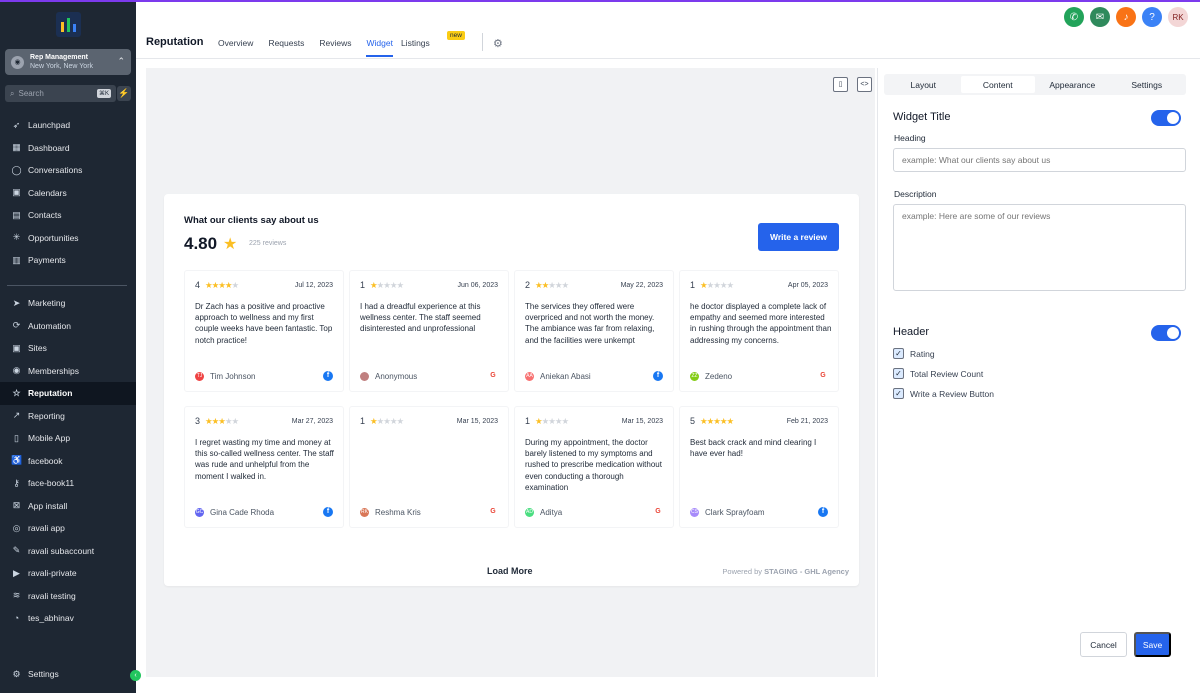 Image resolution: width=1200 pixels, height=693 pixels. What do you see at coordinates (68, 438) in the screenshot?
I see `sidebar-item-mobile-app: ▯ Mobile App` at bounding box center [68, 438].